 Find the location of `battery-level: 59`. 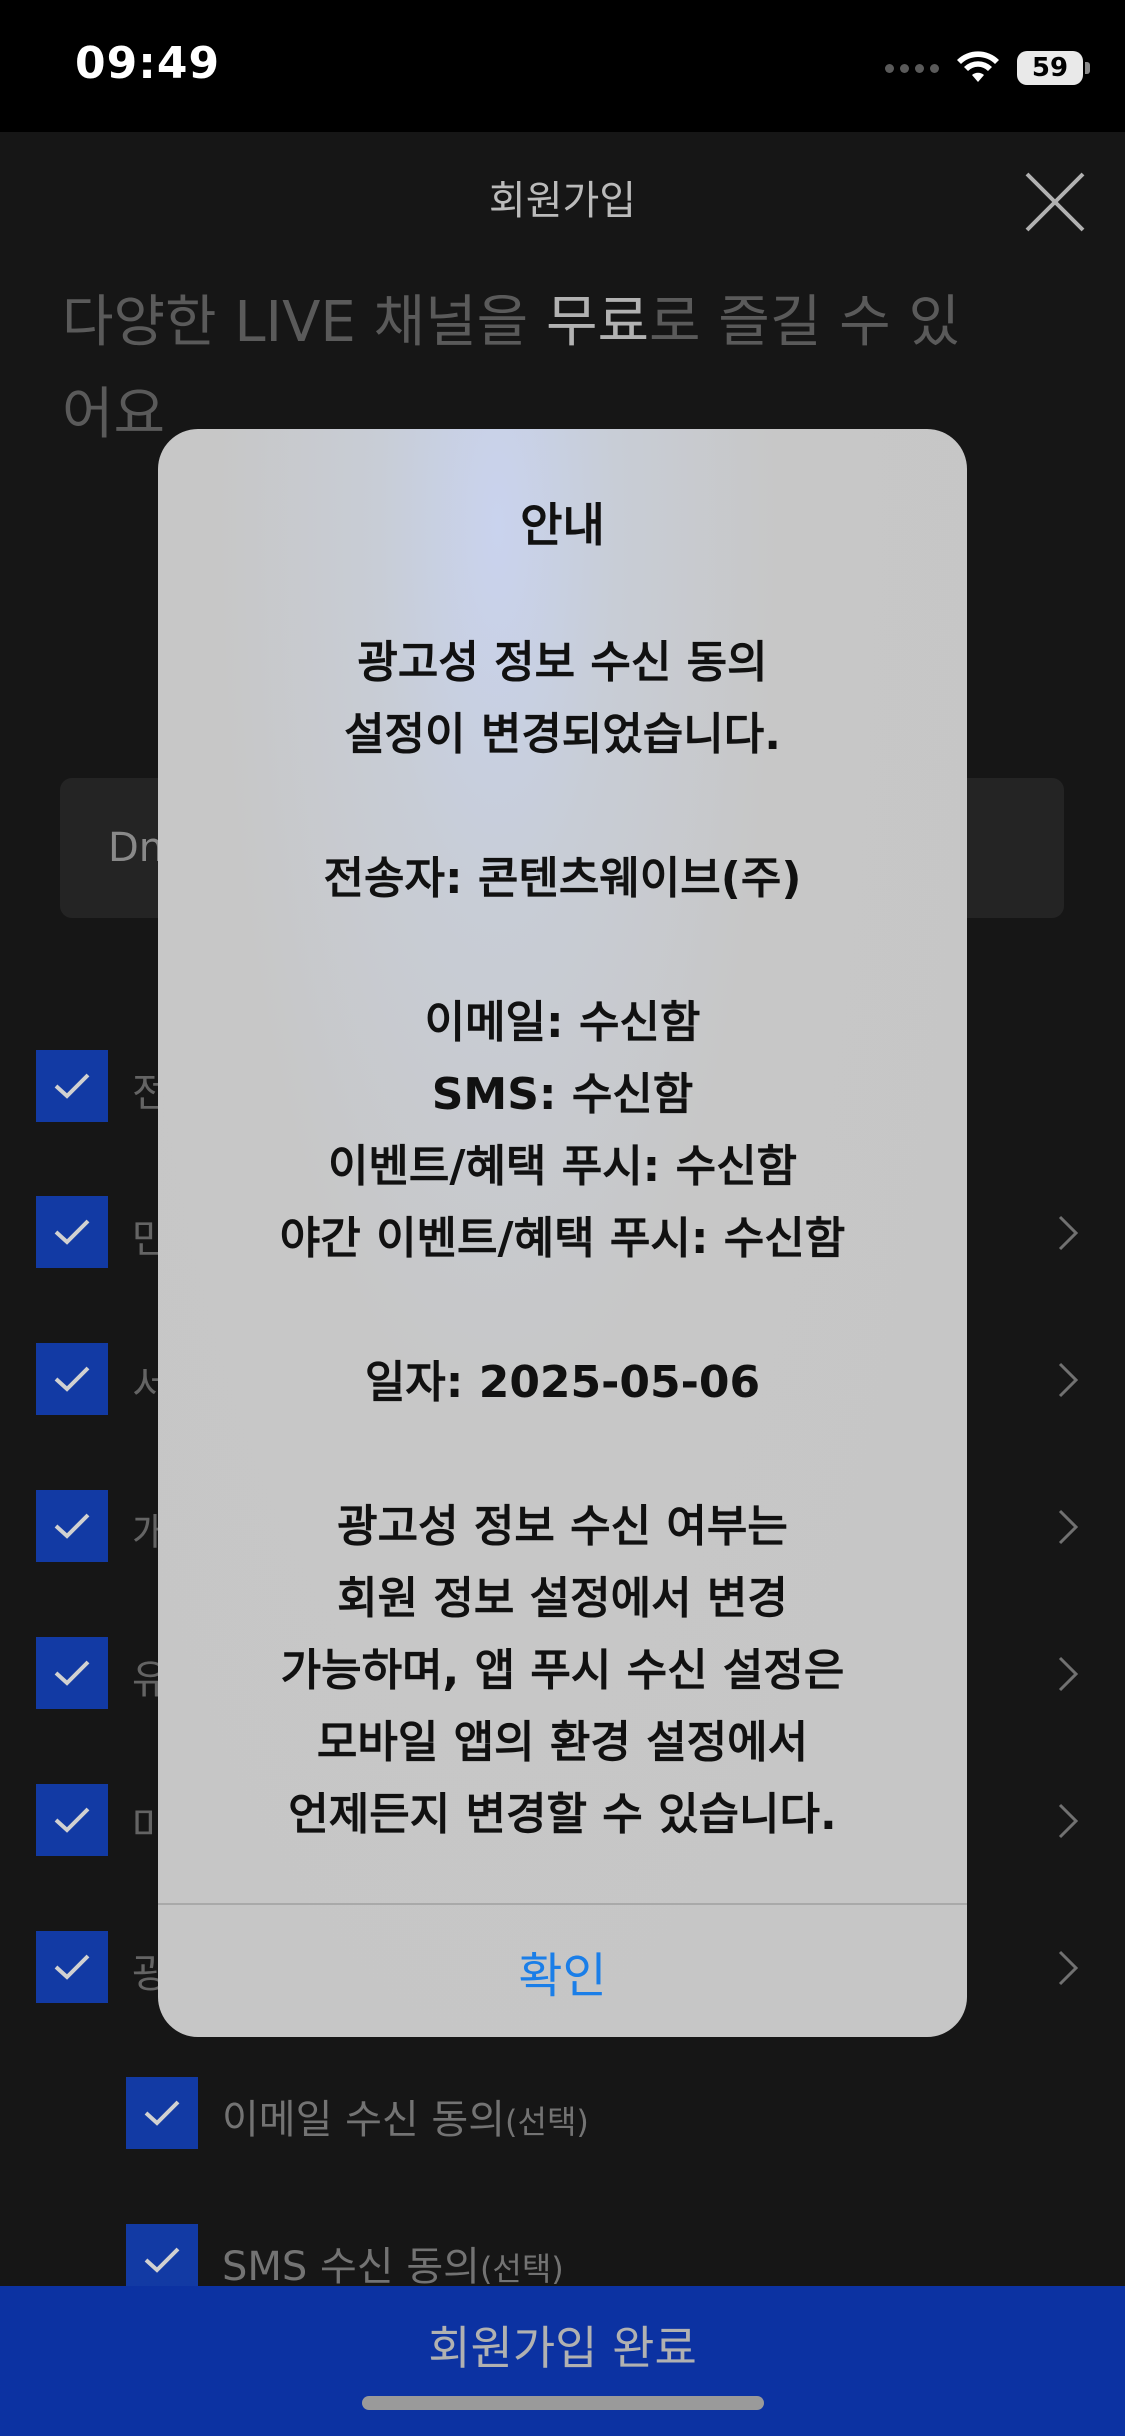

battery-level: 59 is located at coordinates (1050, 68).